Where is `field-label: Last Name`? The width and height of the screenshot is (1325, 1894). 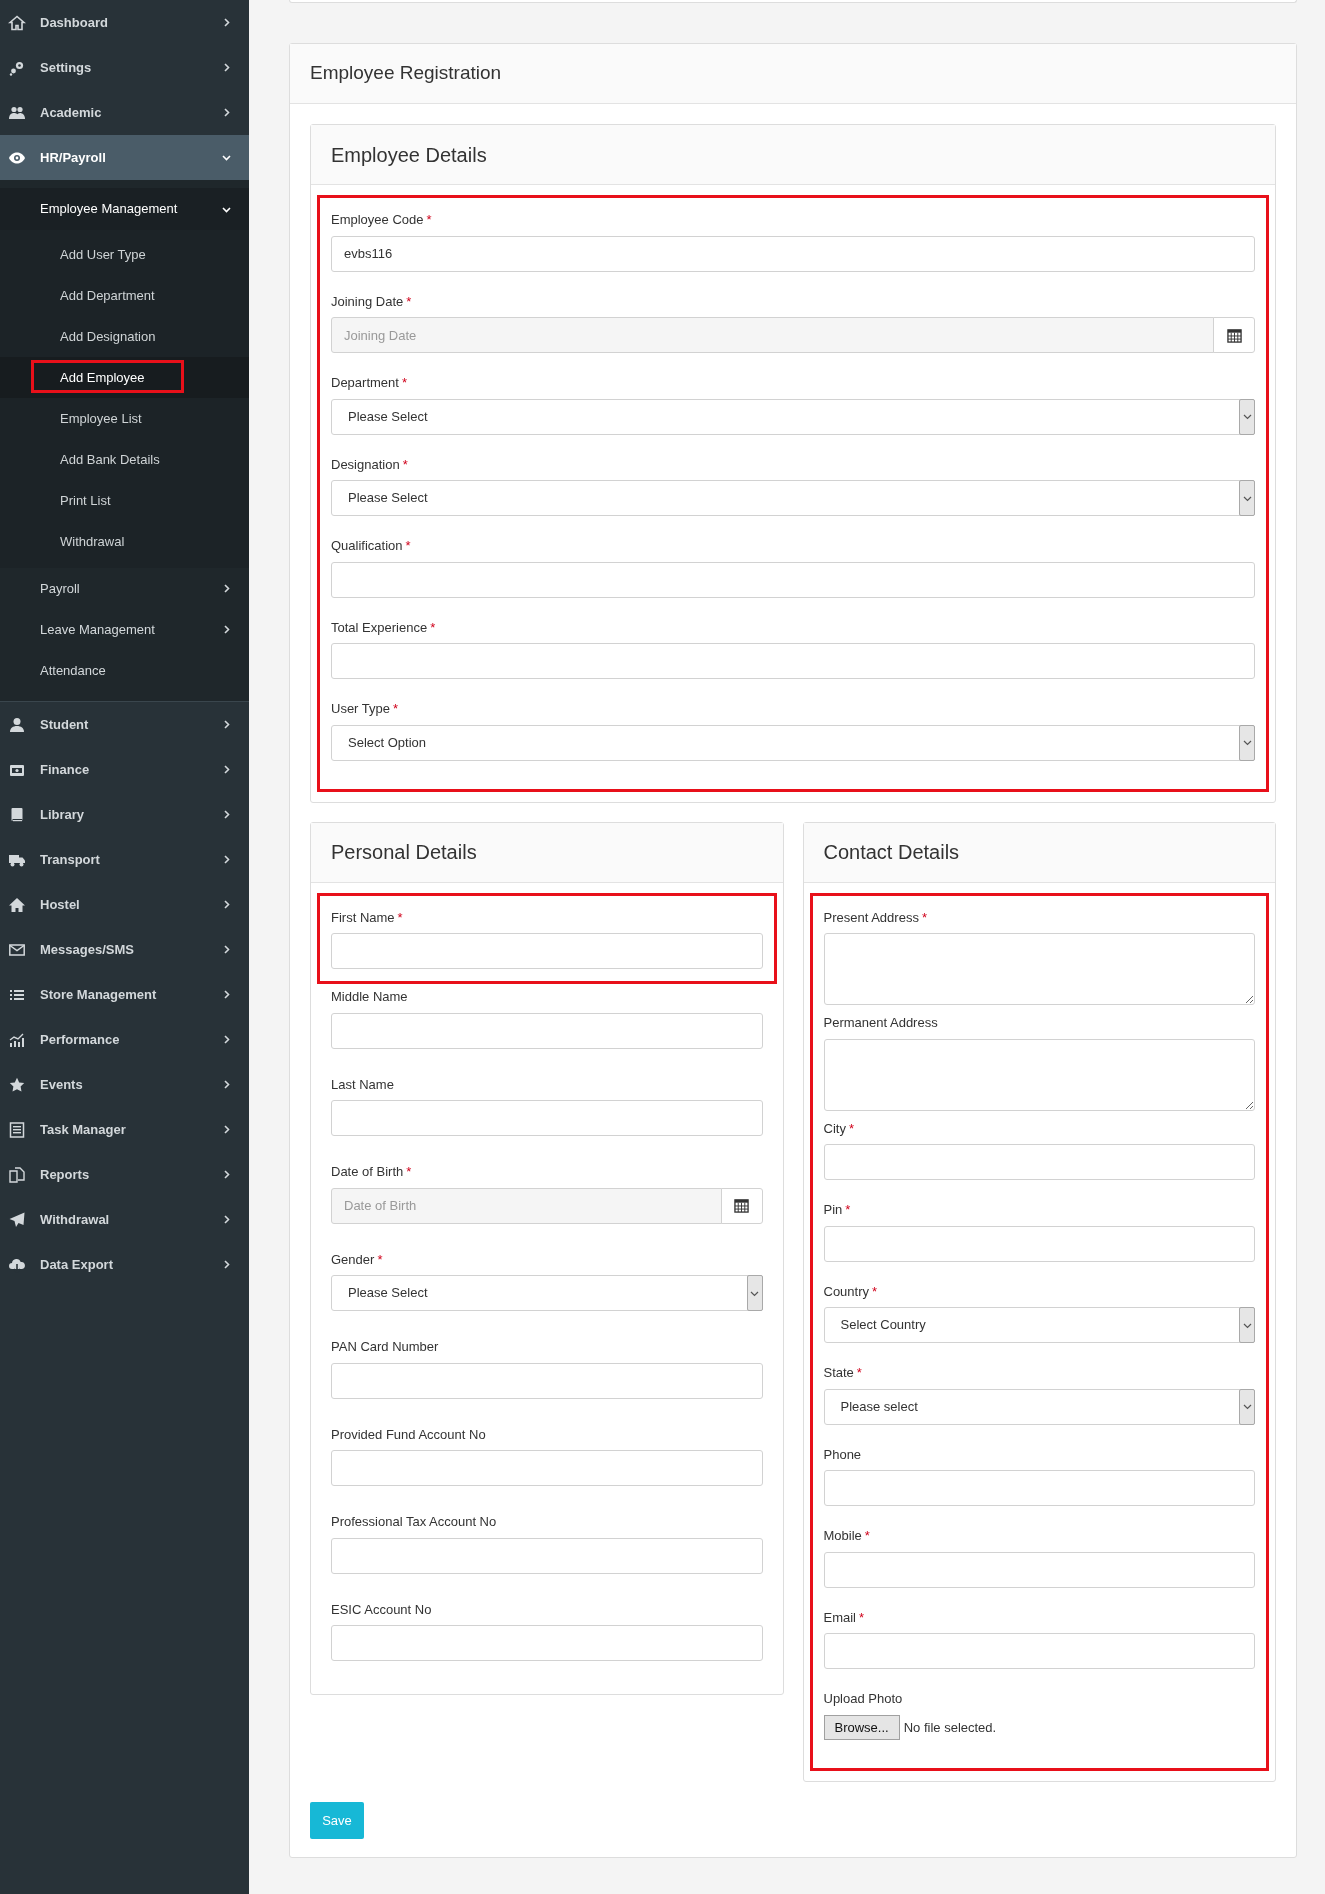 field-label: Last Name is located at coordinates (362, 1084).